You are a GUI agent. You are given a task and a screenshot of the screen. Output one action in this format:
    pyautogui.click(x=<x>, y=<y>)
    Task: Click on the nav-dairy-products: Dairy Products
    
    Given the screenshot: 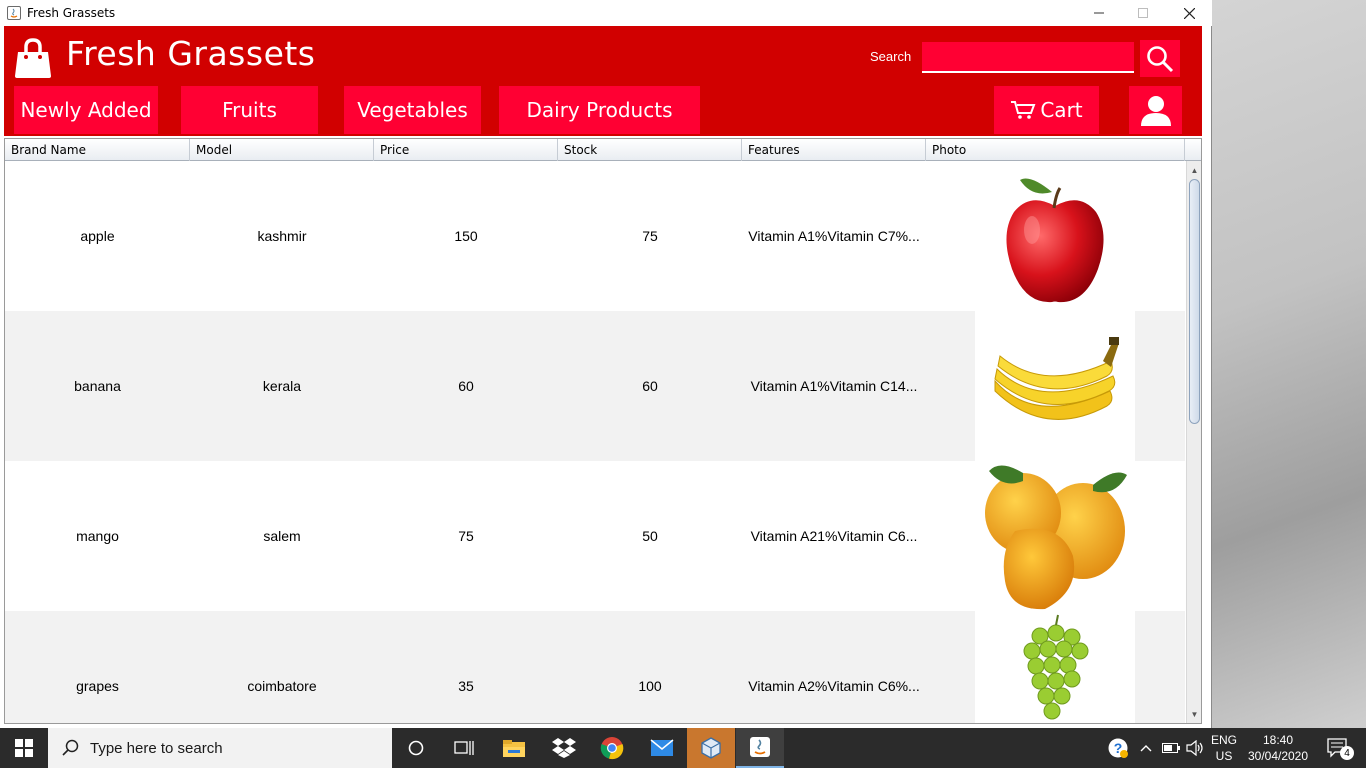 What is the action you would take?
    pyautogui.click(x=599, y=110)
    